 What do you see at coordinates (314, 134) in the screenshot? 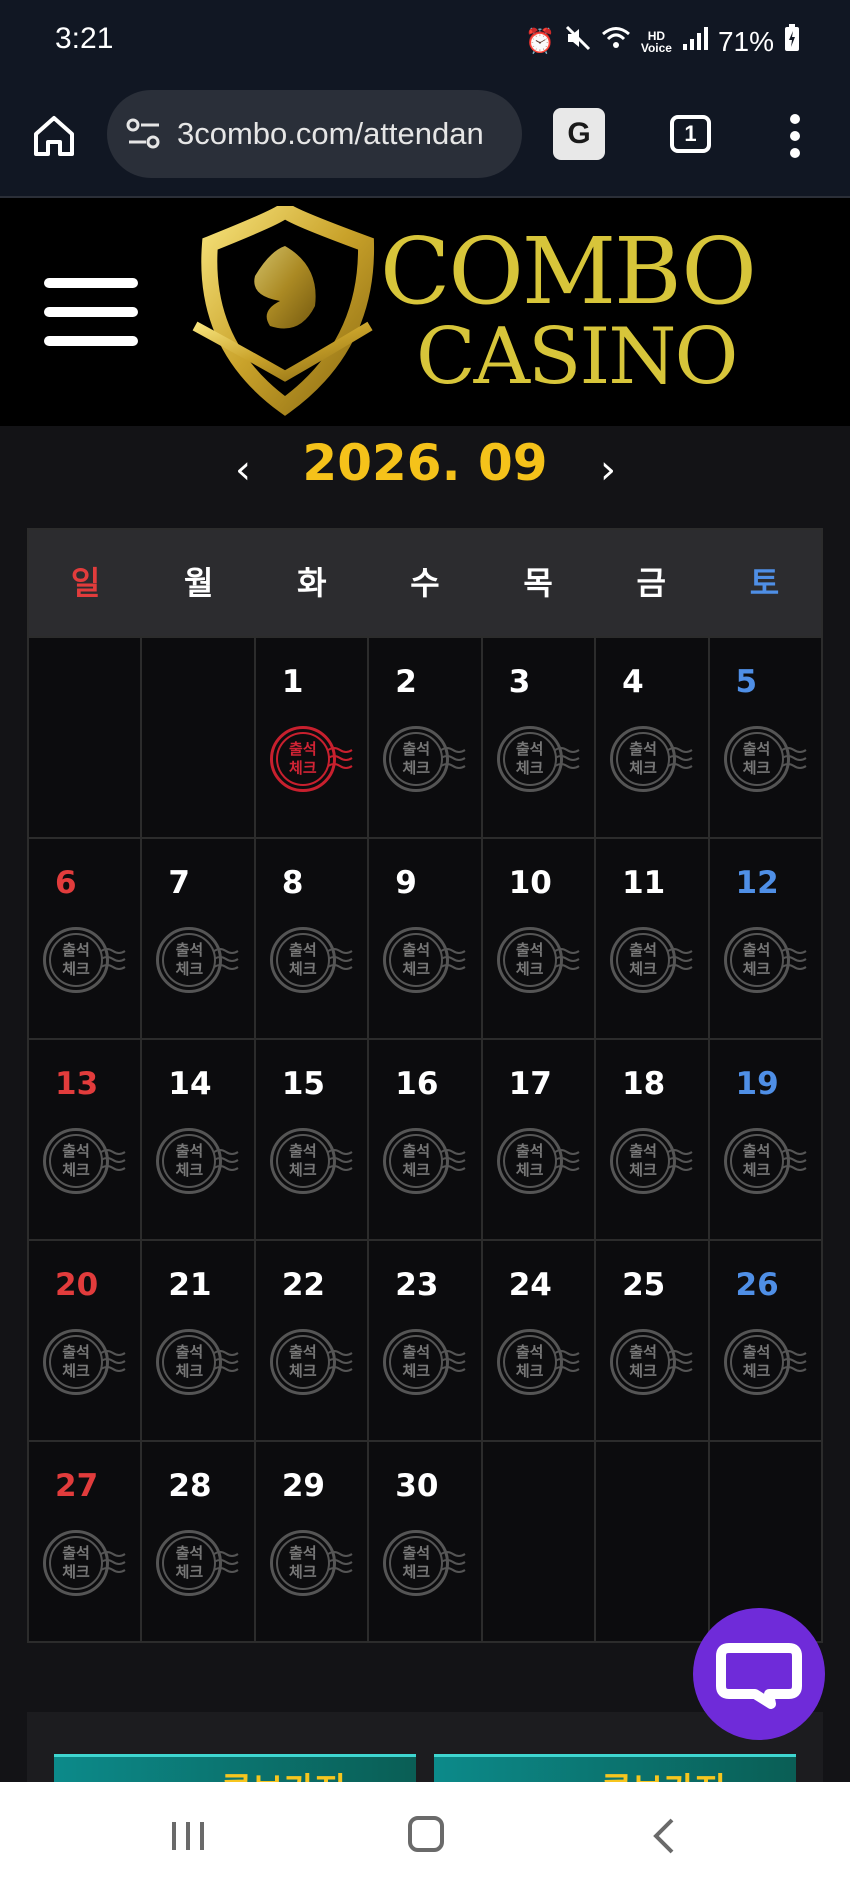
I see `address-bar: 3combo.com/attendan` at bounding box center [314, 134].